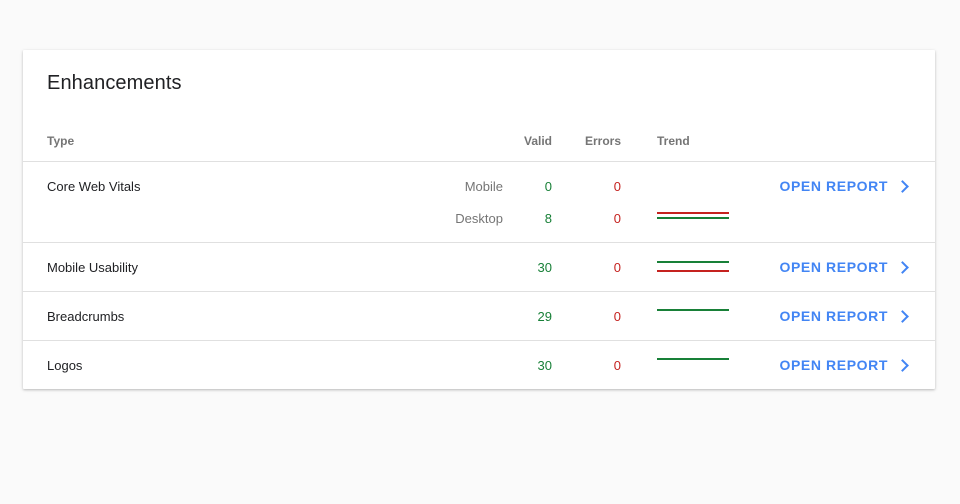 This screenshot has width=960, height=504. What do you see at coordinates (94, 186) in the screenshot?
I see `row-type-label: Core Web Vitals` at bounding box center [94, 186].